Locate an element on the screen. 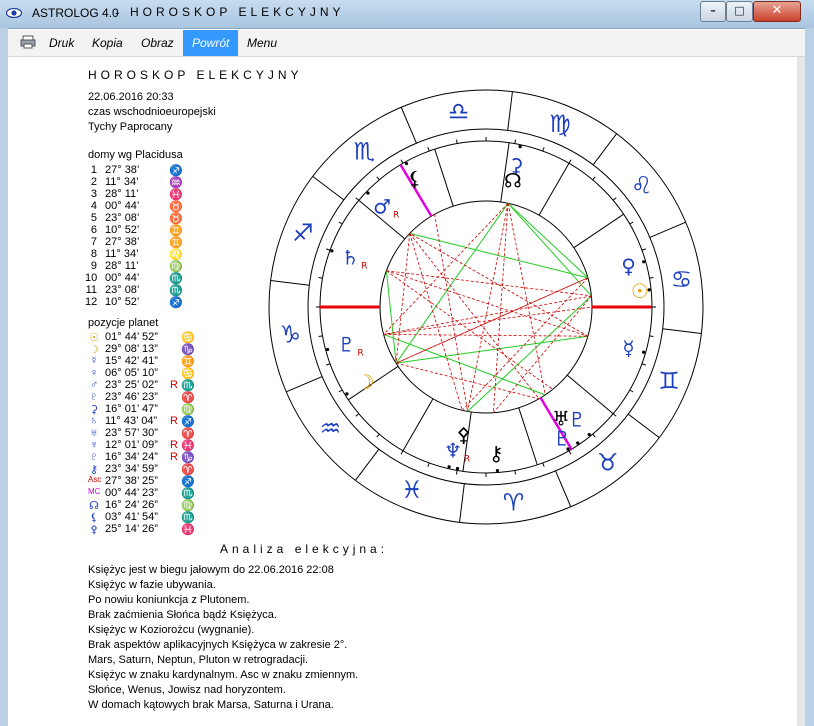 This screenshot has width=814, height=726. houses-heading: domy wg Placidusa is located at coordinates (135, 155).